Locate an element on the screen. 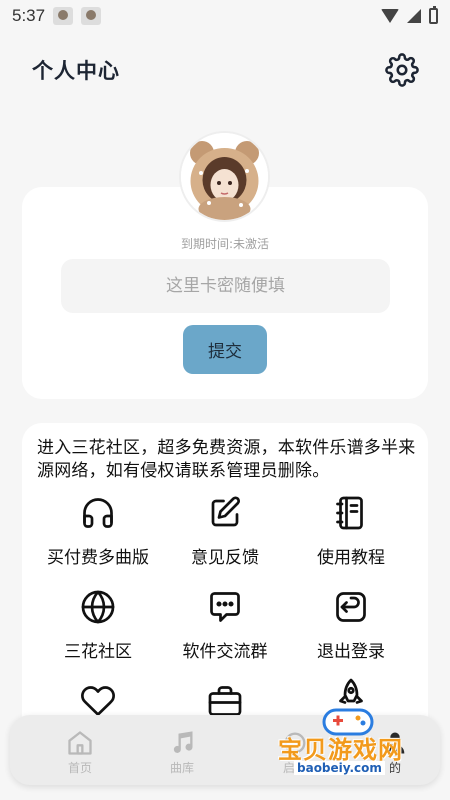 Image resolution: width=450 pixels, height=800 pixels. watermark-text: 宝贝游戏网 is located at coordinates (340, 750).